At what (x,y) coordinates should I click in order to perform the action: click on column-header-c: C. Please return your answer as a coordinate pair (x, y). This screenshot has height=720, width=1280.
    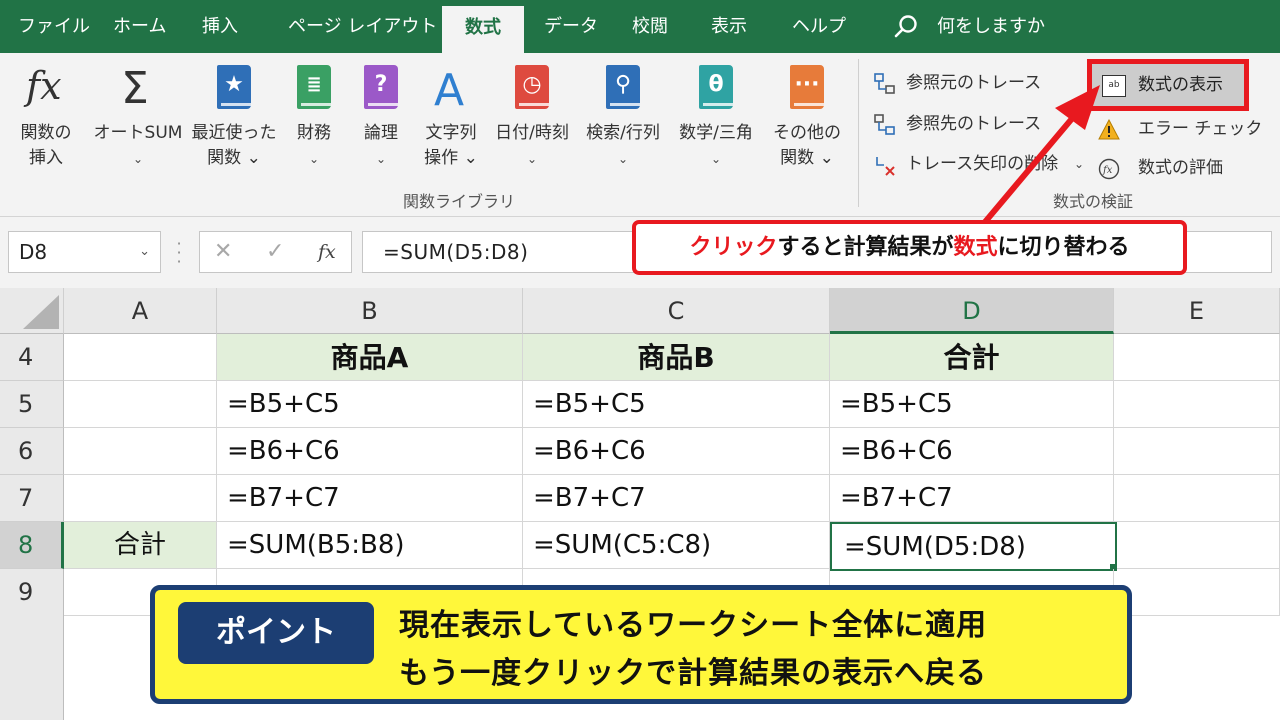
    Looking at the image, I should click on (676, 311).